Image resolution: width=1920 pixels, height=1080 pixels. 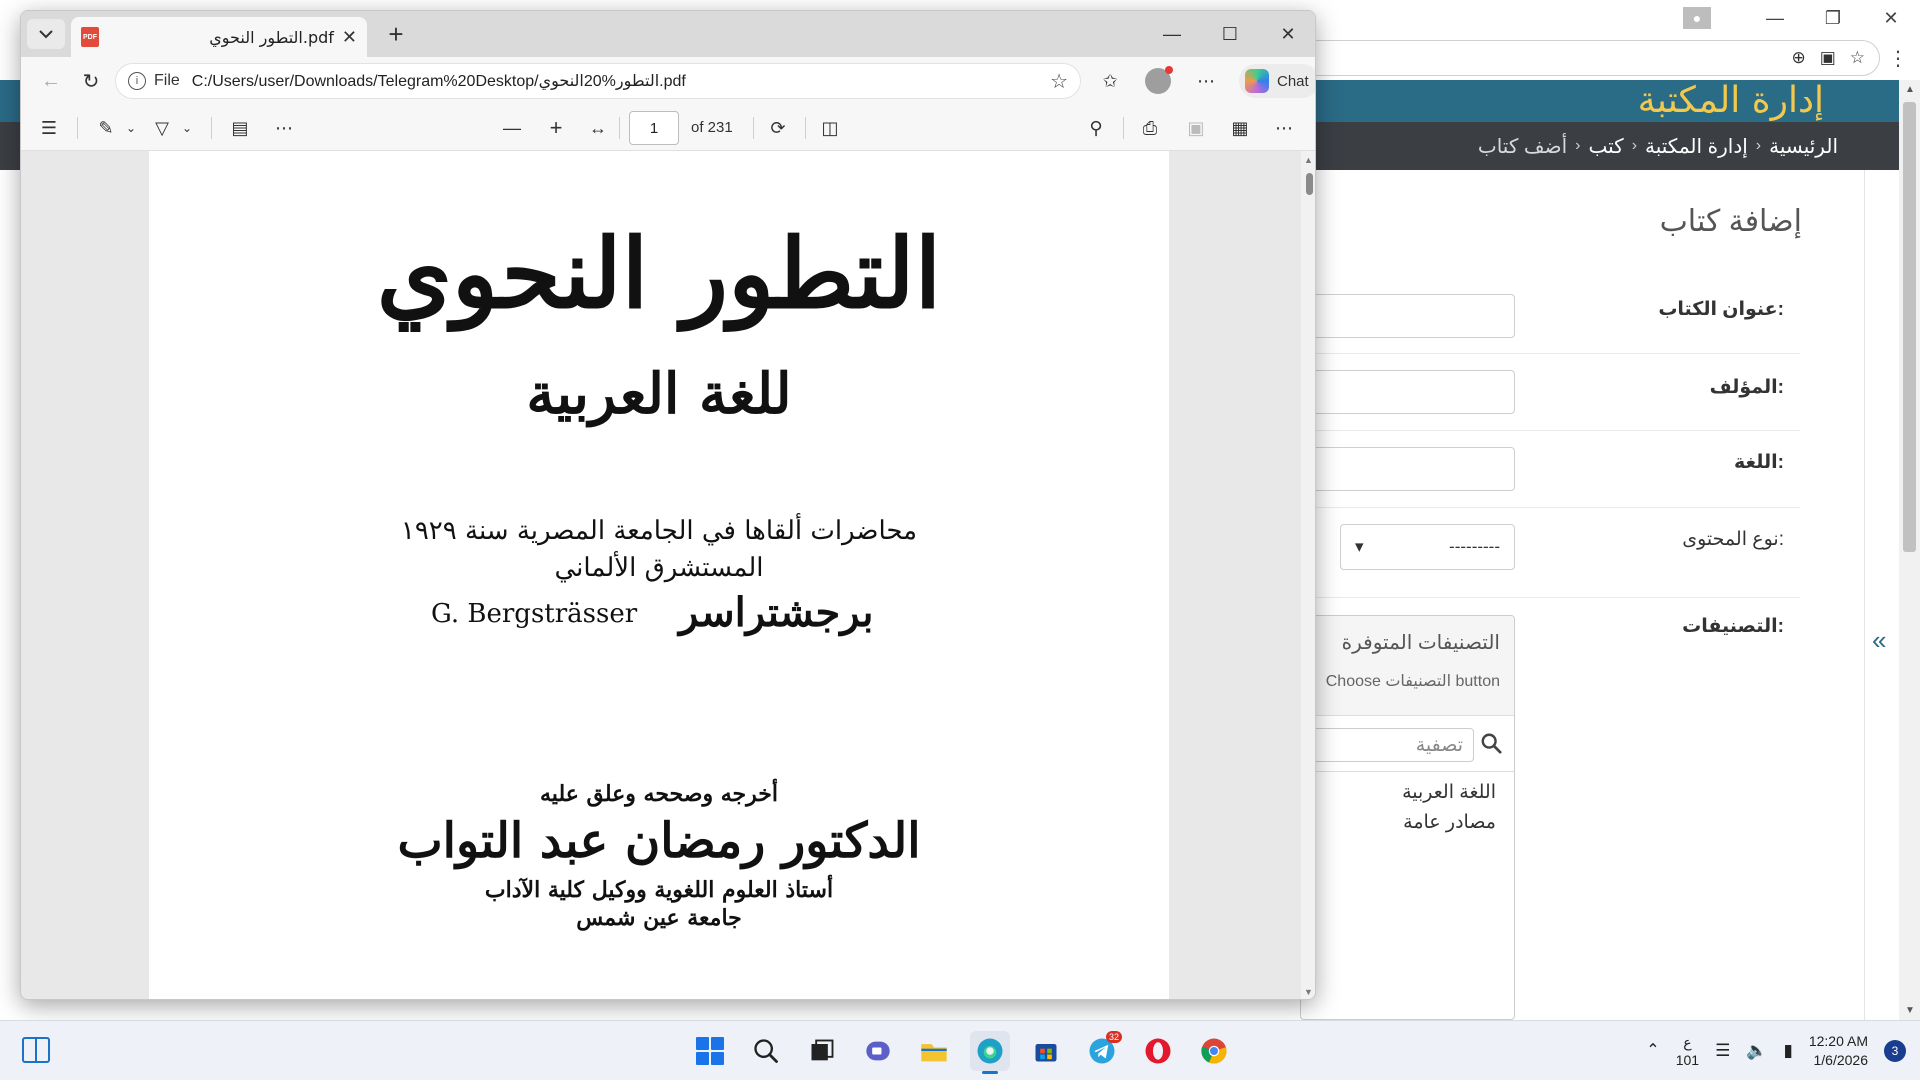 I want to click on breadcrumb-current: أضف كتاب, so click(x=1522, y=146).